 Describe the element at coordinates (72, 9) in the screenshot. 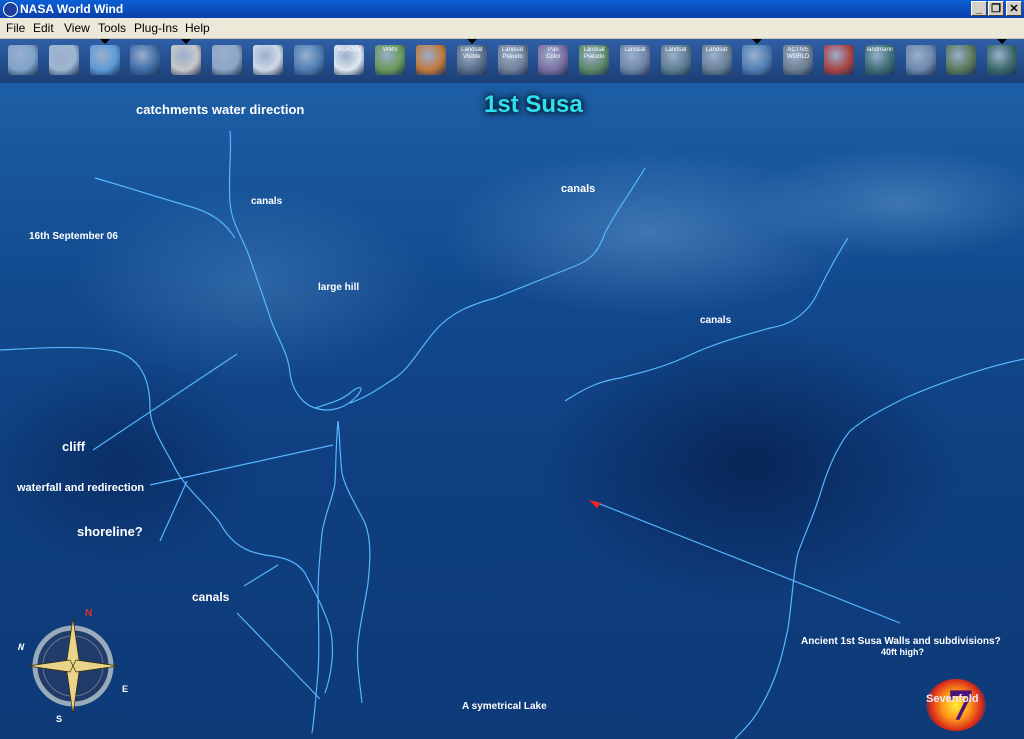

I see `window-title: NASA World Wind` at that location.